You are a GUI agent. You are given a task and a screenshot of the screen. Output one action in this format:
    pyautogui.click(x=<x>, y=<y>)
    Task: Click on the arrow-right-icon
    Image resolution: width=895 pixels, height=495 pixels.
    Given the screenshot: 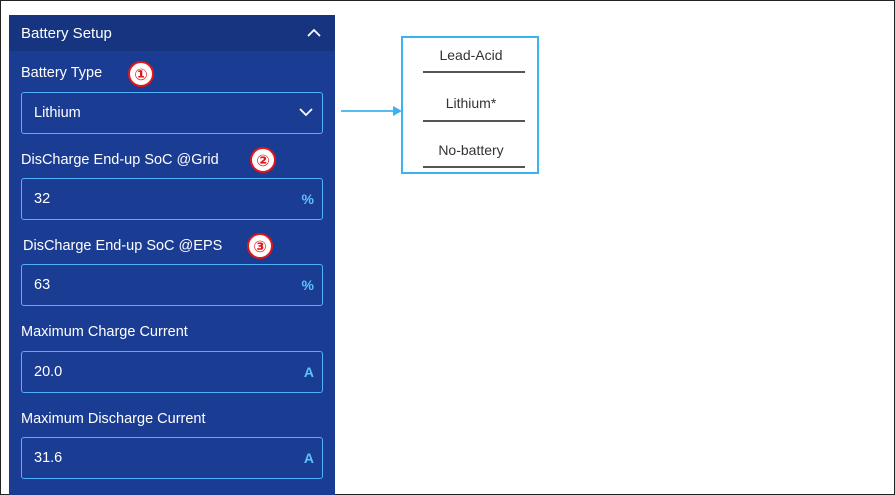 What is the action you would take?
    pyautogui.click(x=371, y=111)
    